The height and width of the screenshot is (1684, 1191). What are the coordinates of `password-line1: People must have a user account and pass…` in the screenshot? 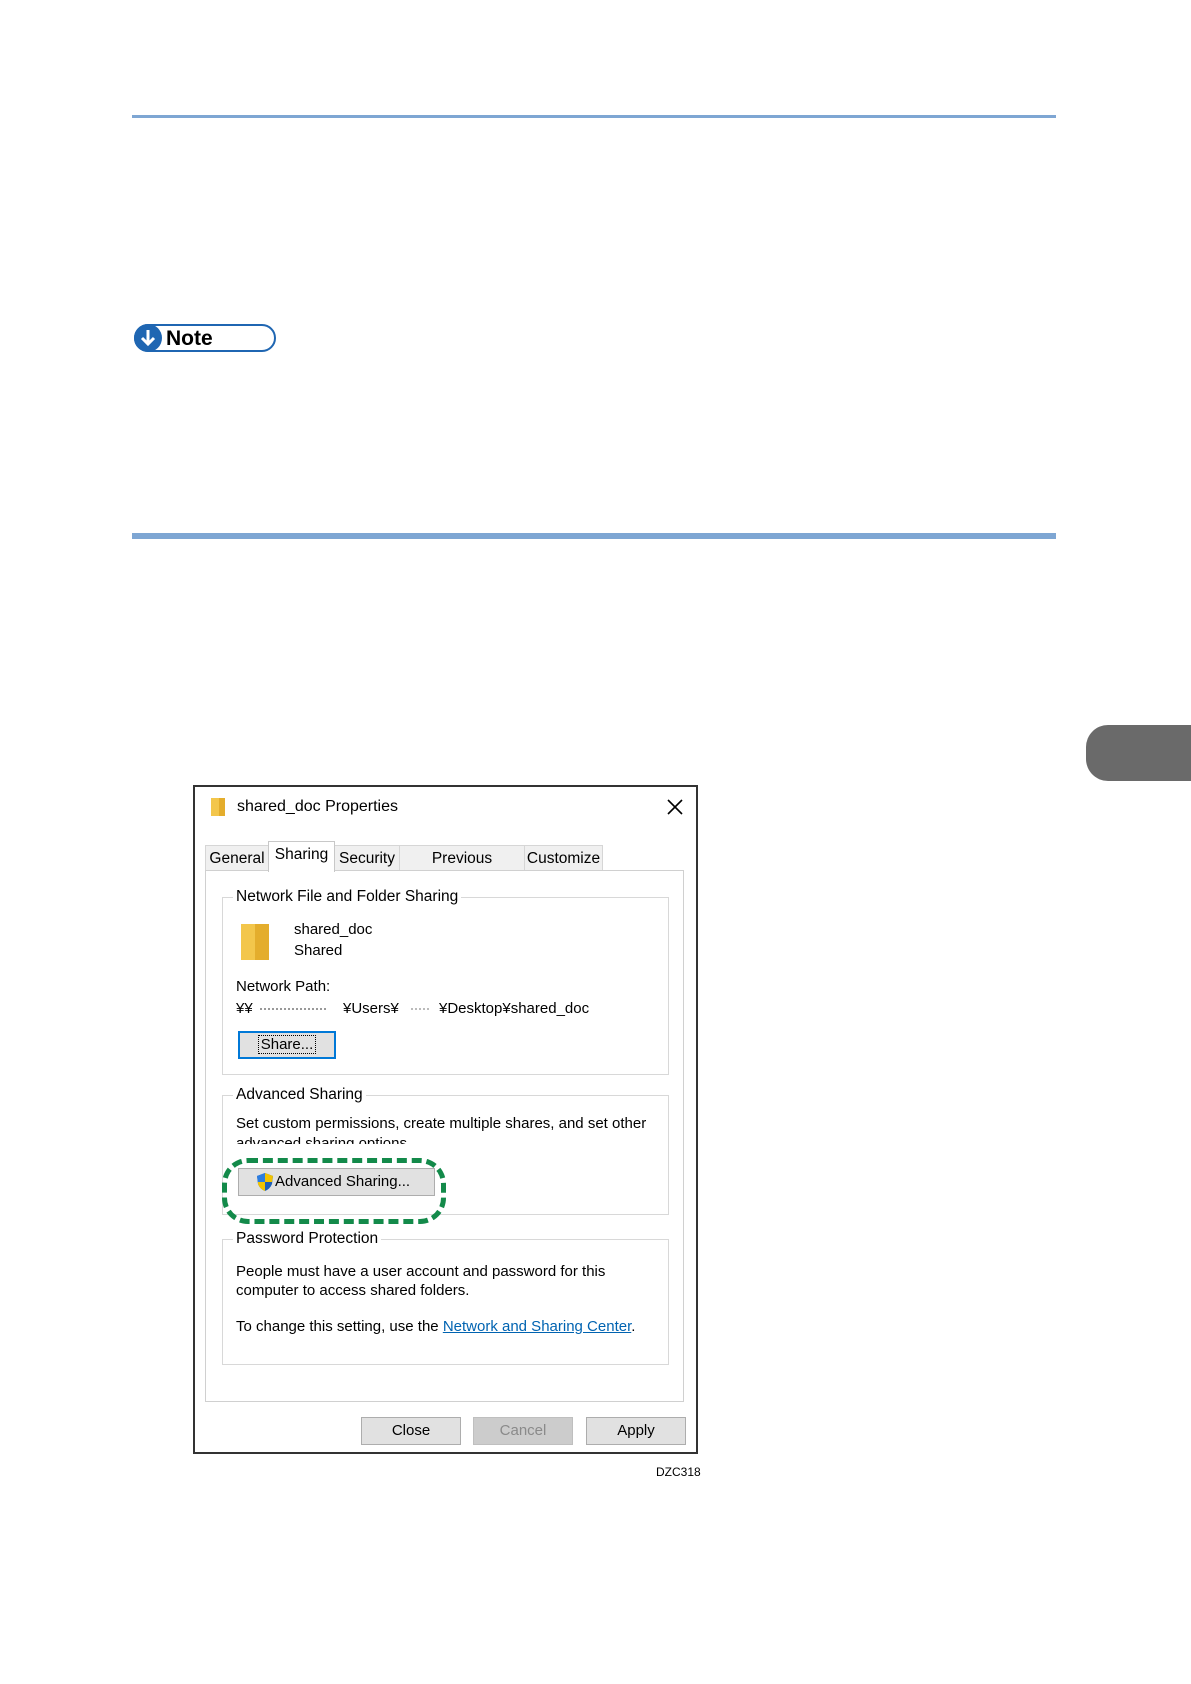 It's located at (421, 1271).